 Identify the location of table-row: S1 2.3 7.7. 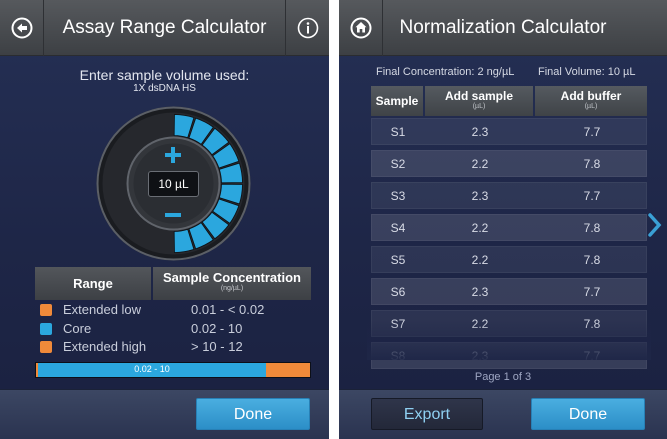
(509, 131).